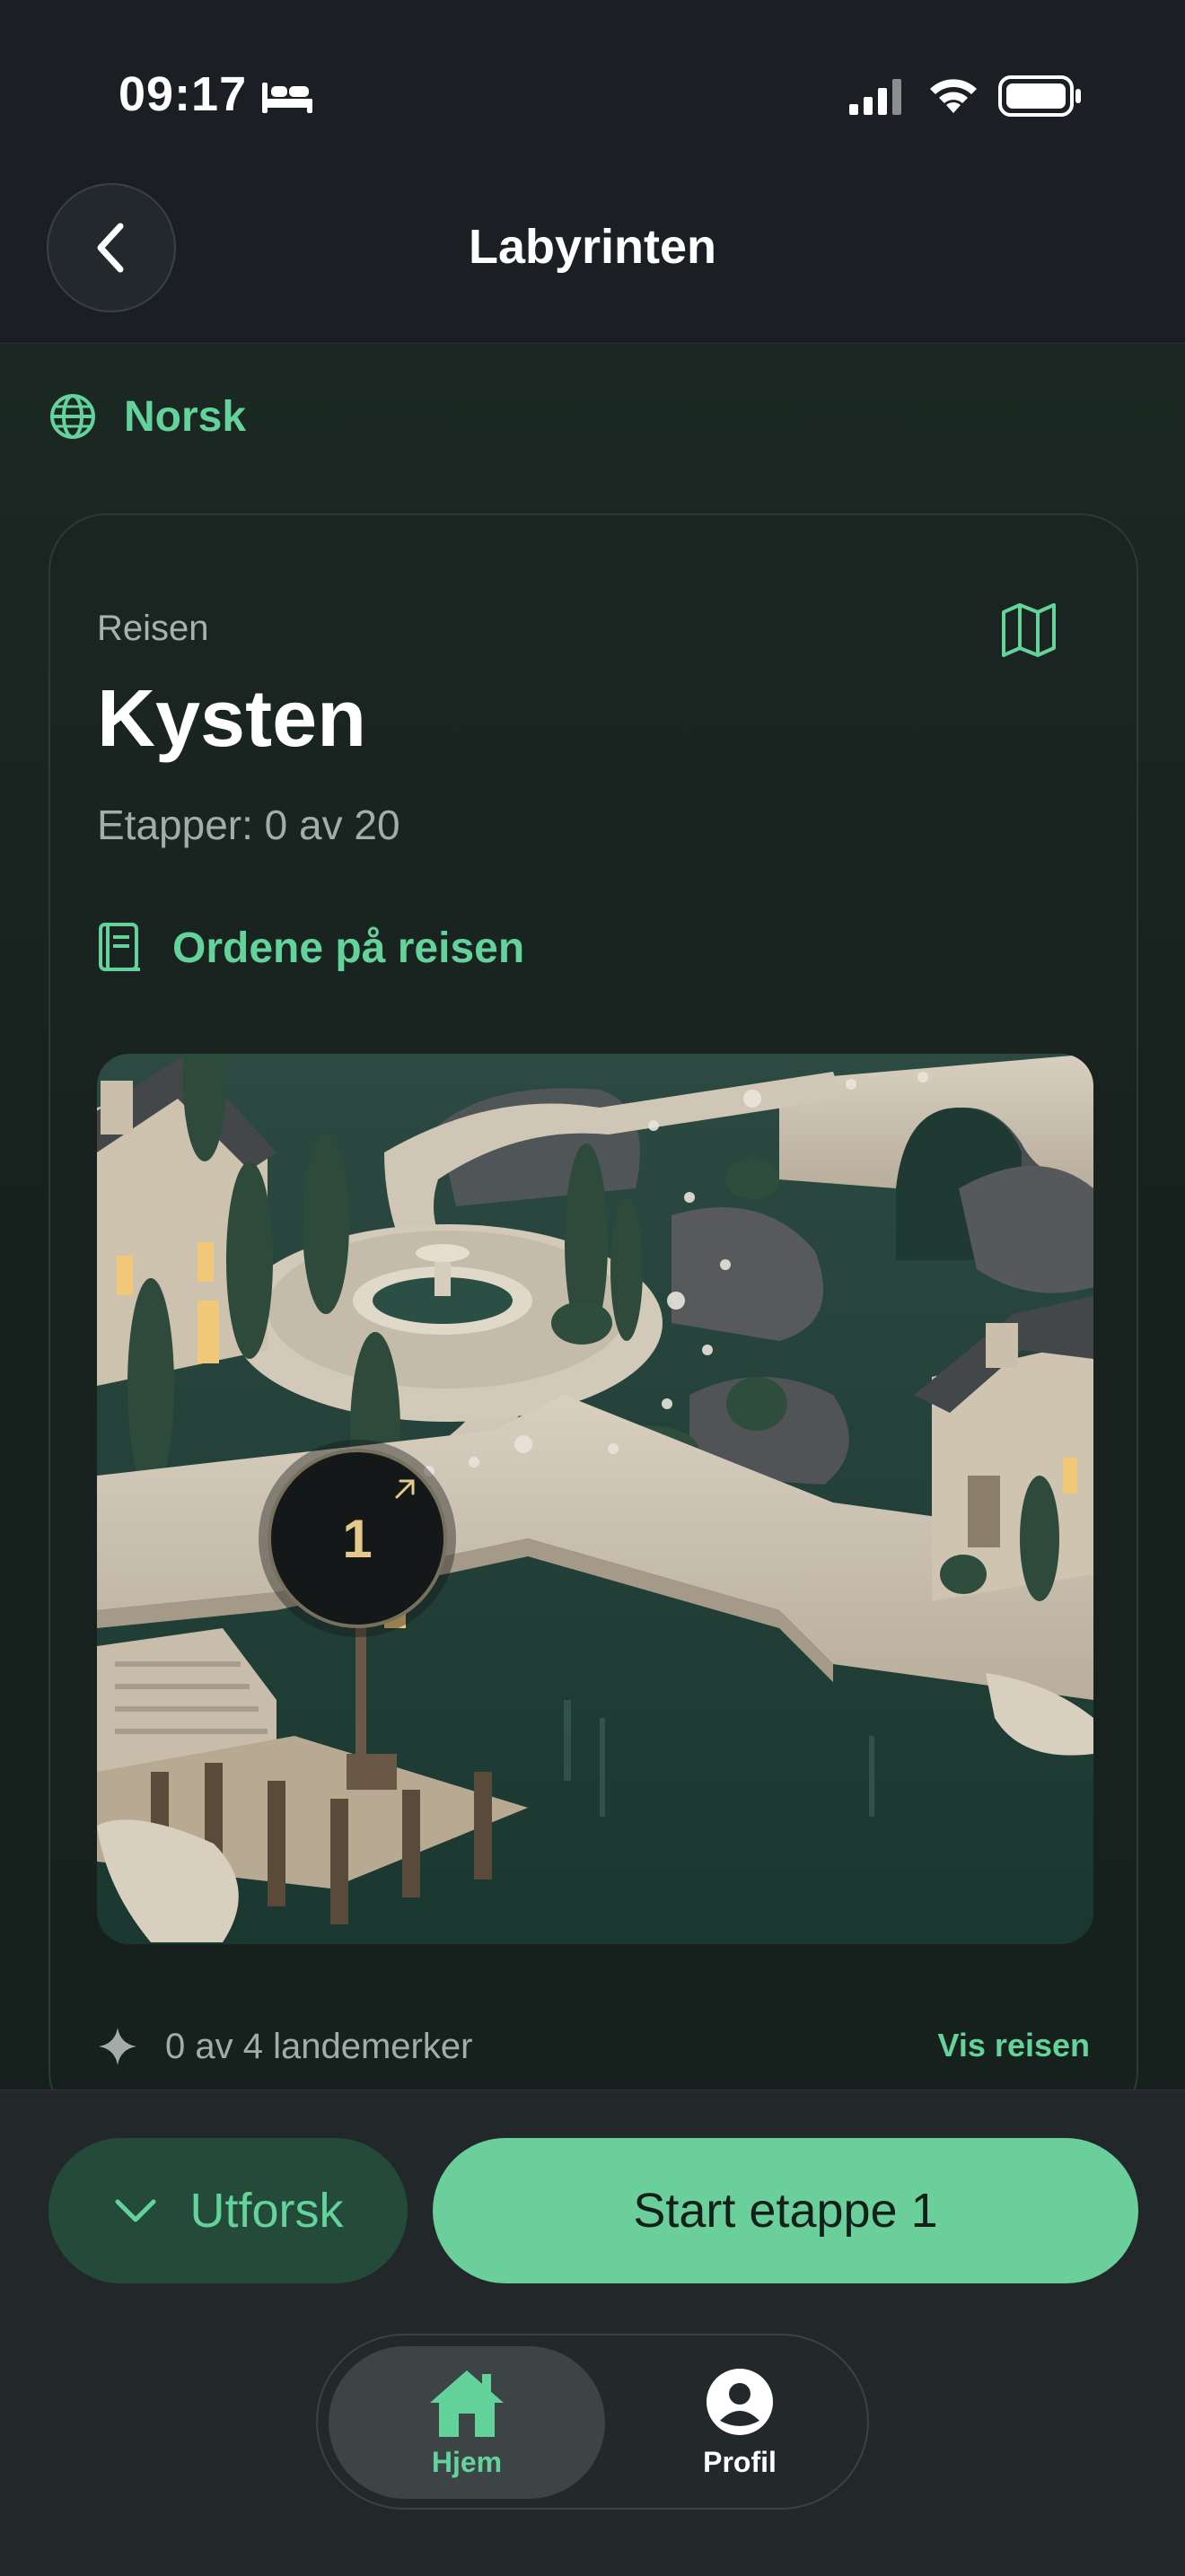 The height and width of the screenshot is (2576, 1185). What do you see at coordinates (875, 97) in the screenshot?
I see `signal-icon` at bounding box center [875, 97].